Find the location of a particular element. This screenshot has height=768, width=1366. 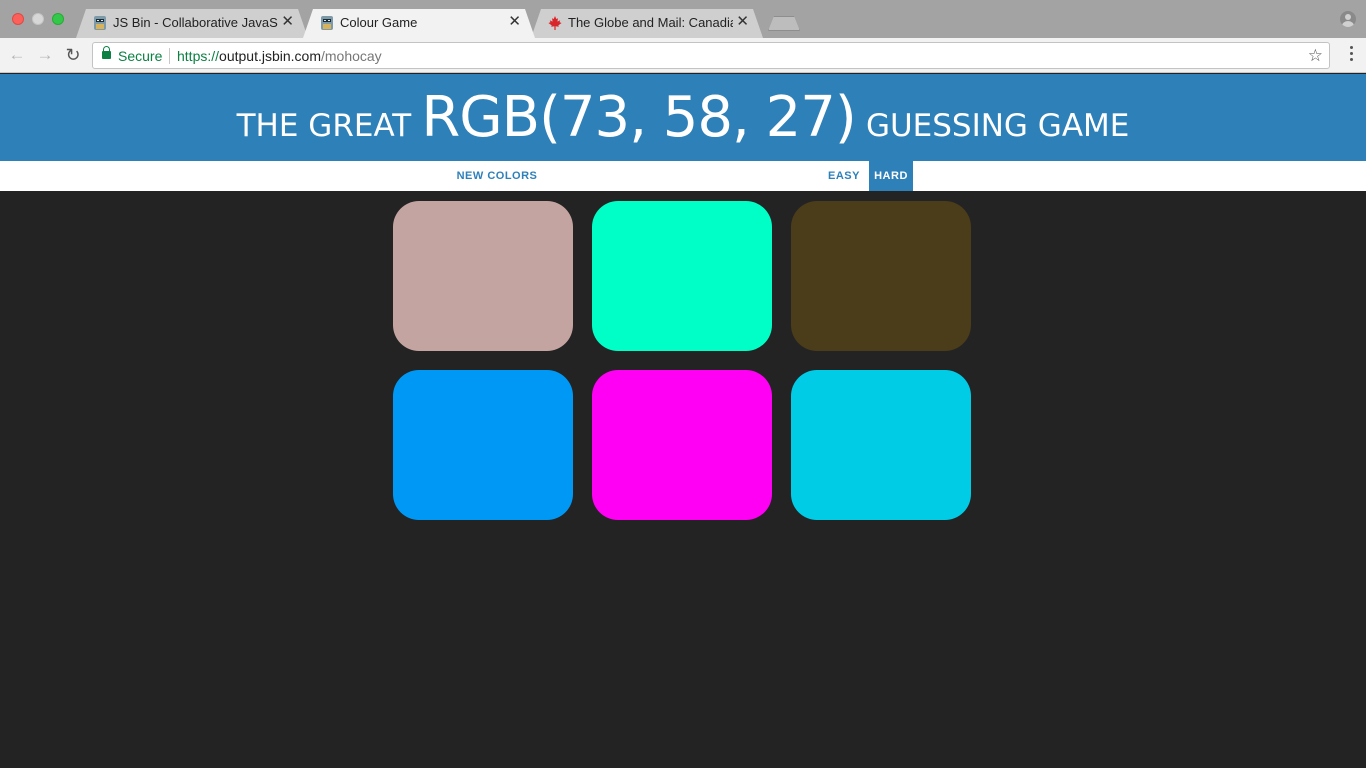

maple-leaf-icon is located at coordinates (555, 23).